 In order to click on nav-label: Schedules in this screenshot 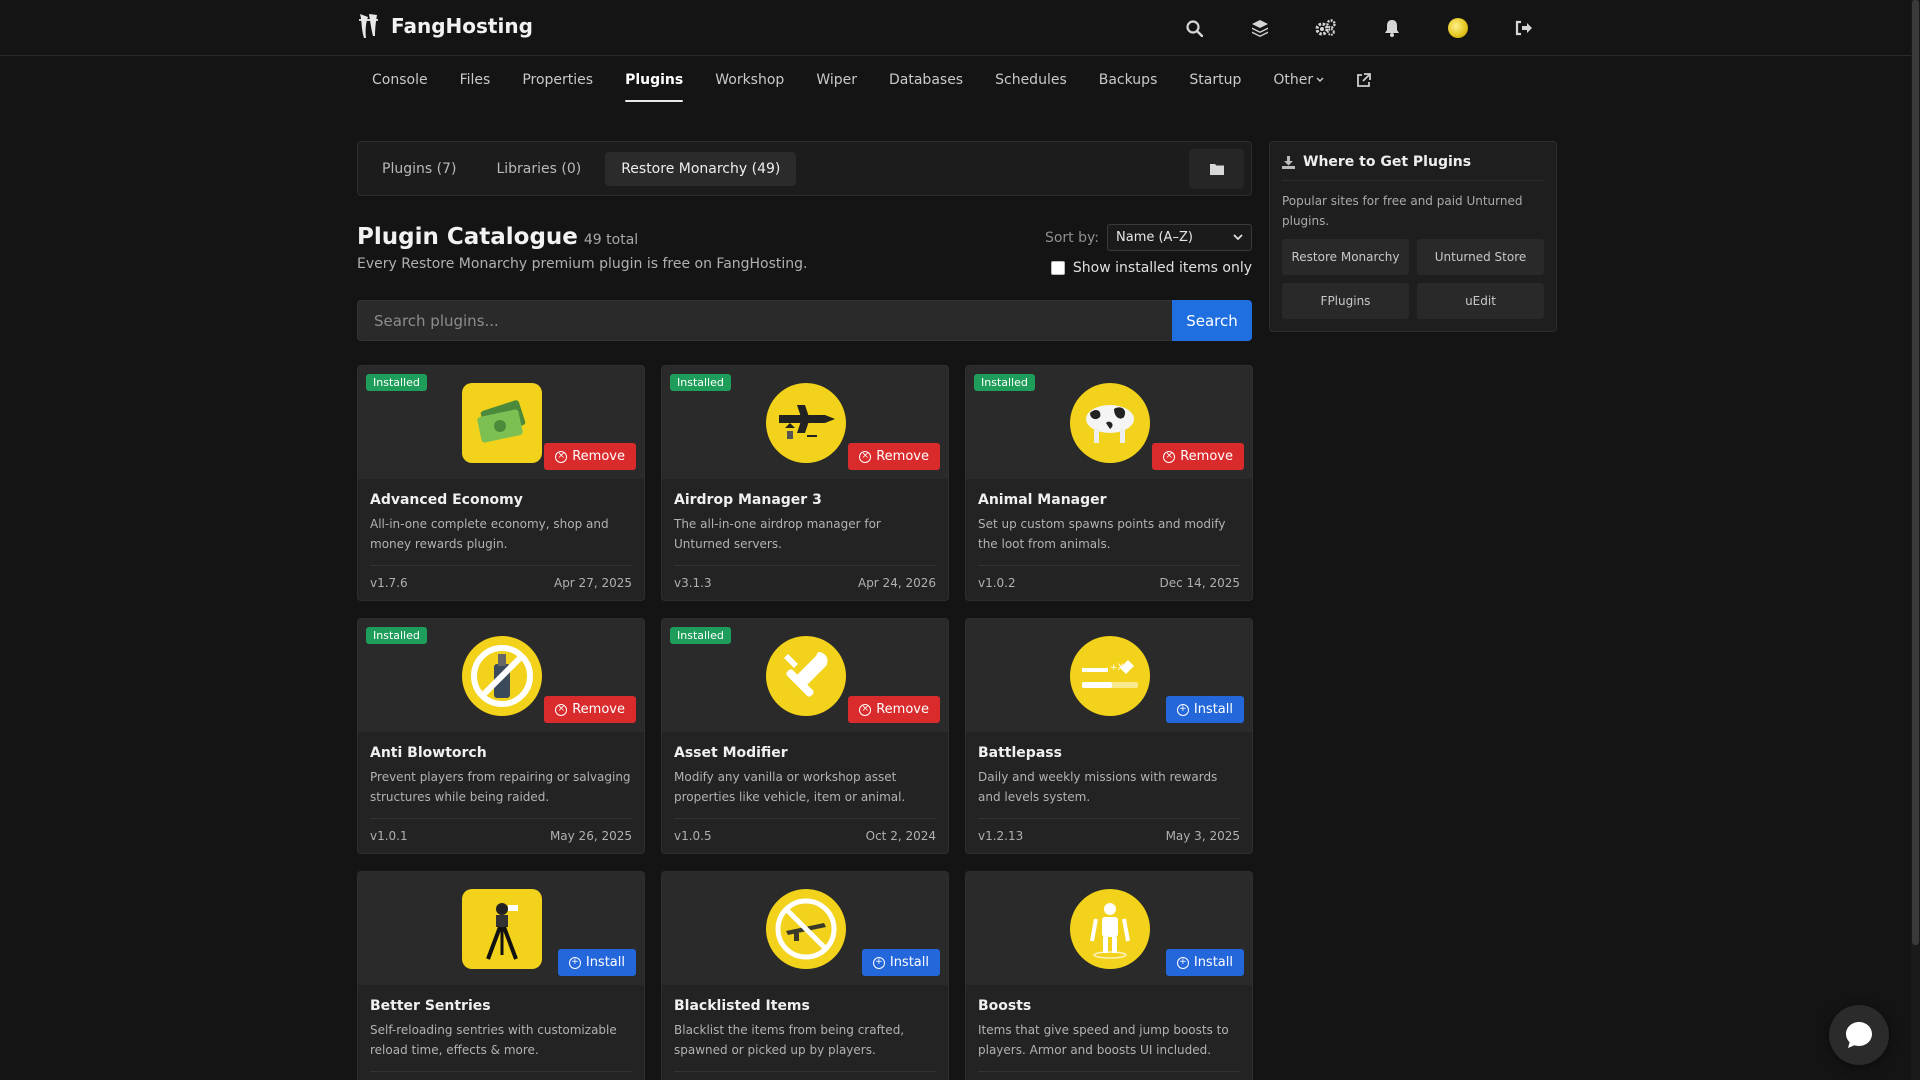, I will do `click(1031, 80)`.